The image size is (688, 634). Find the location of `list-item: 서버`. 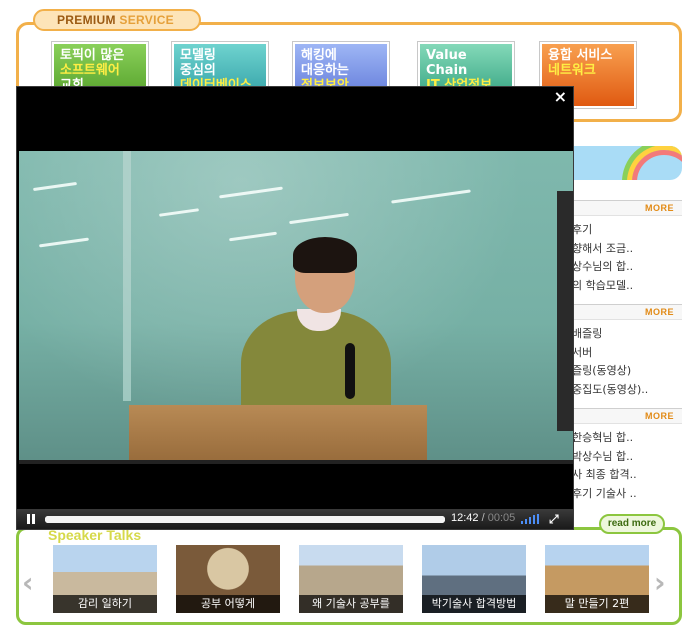

list-item: 서버 is located at coordinates (628, 353).